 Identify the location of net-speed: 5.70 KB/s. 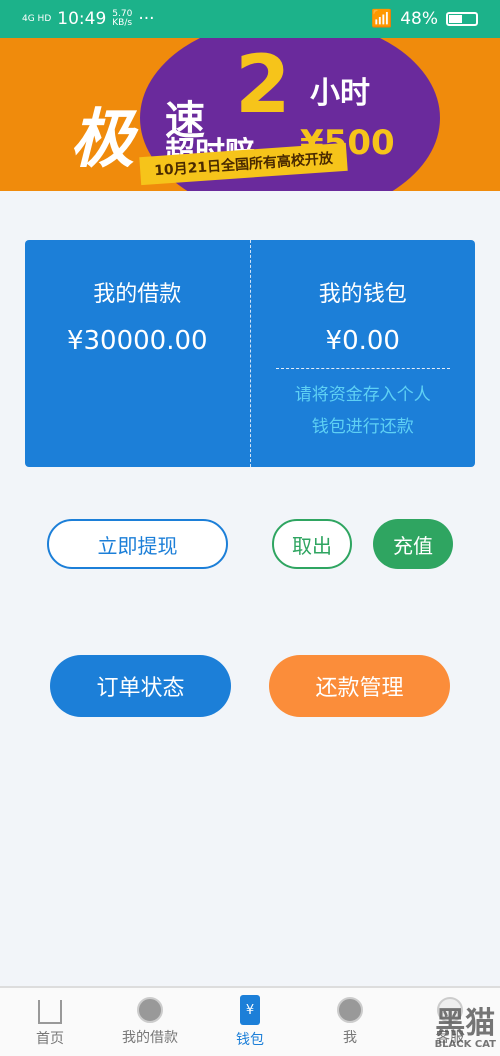
(122, 18).